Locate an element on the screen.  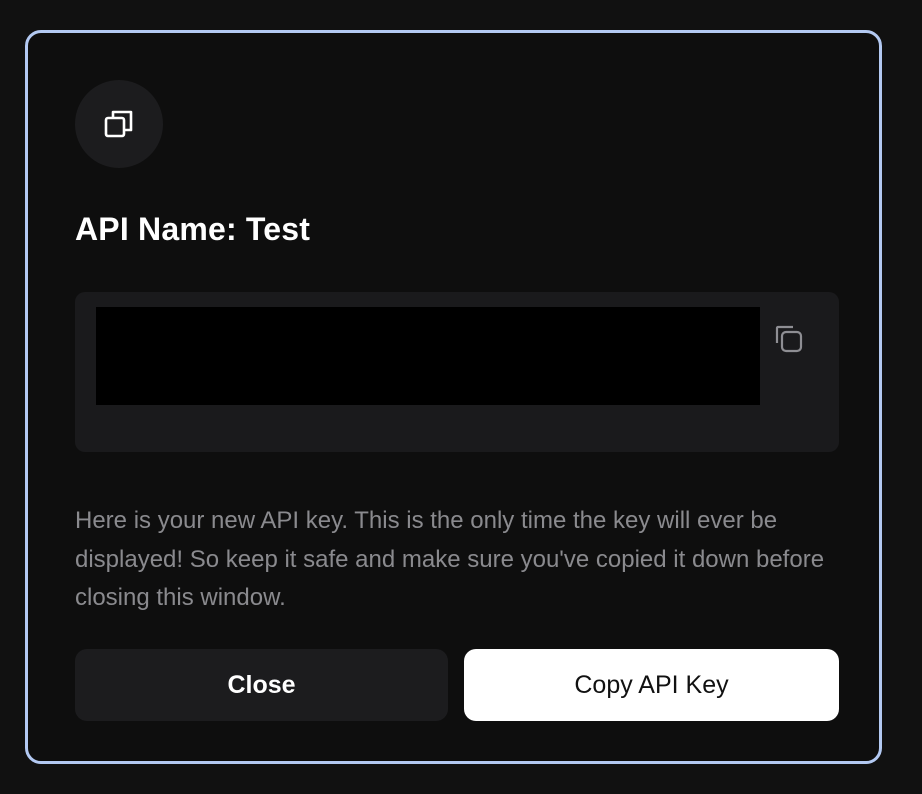
copy-key-icon-button is located at coordinates (789, 339).